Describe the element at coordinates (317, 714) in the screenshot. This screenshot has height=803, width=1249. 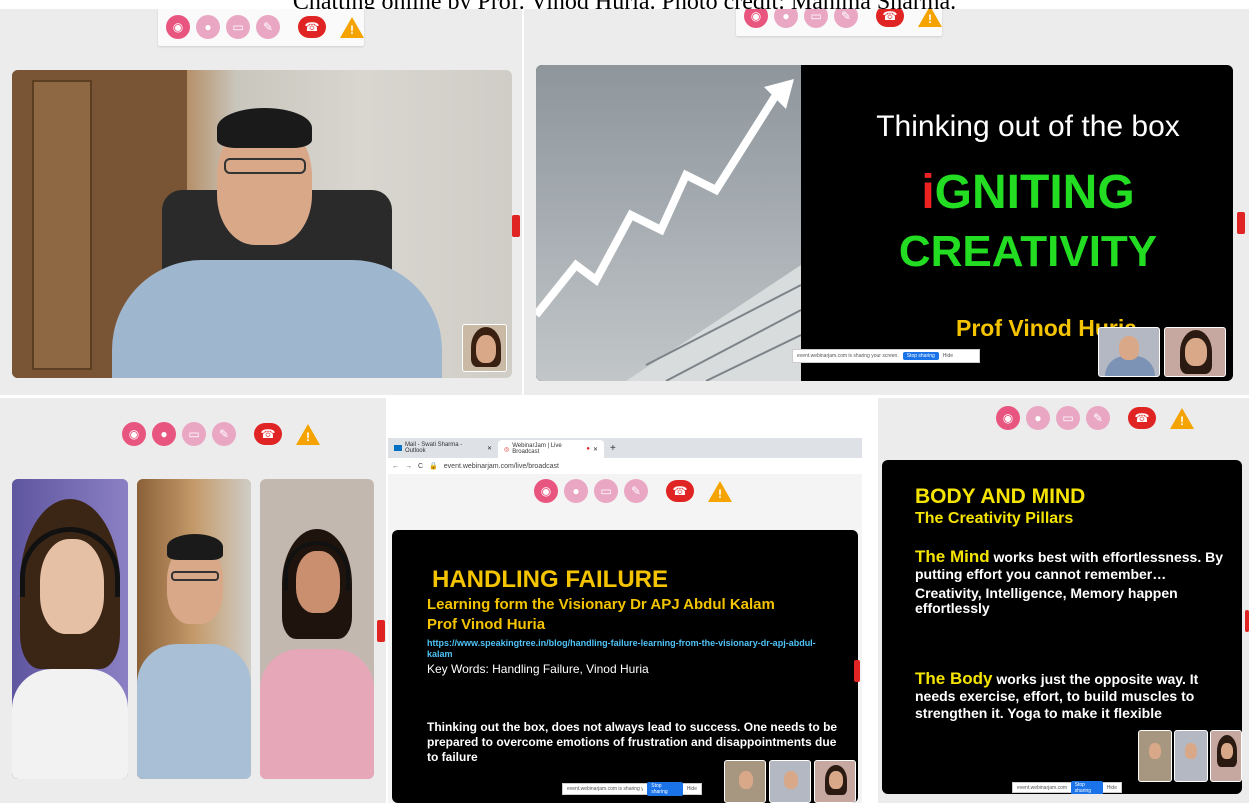
I see `tile3-body` at that location.